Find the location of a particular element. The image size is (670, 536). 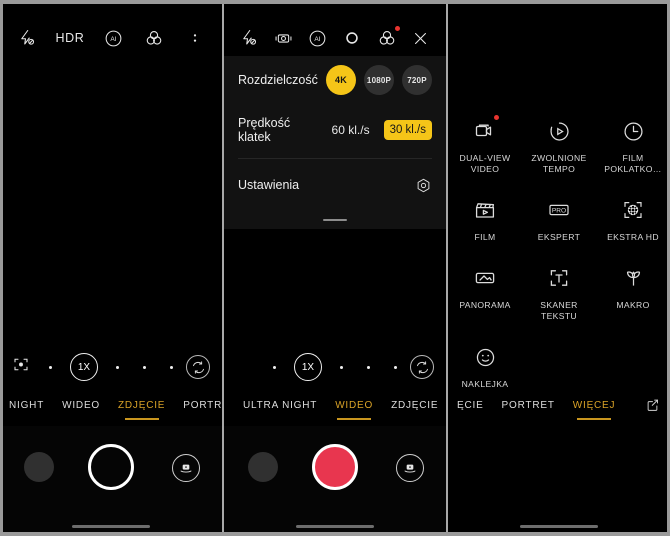

mode-dual-view-video: DUAL-VIEW VIDEO is located at coordinates (485, 143).